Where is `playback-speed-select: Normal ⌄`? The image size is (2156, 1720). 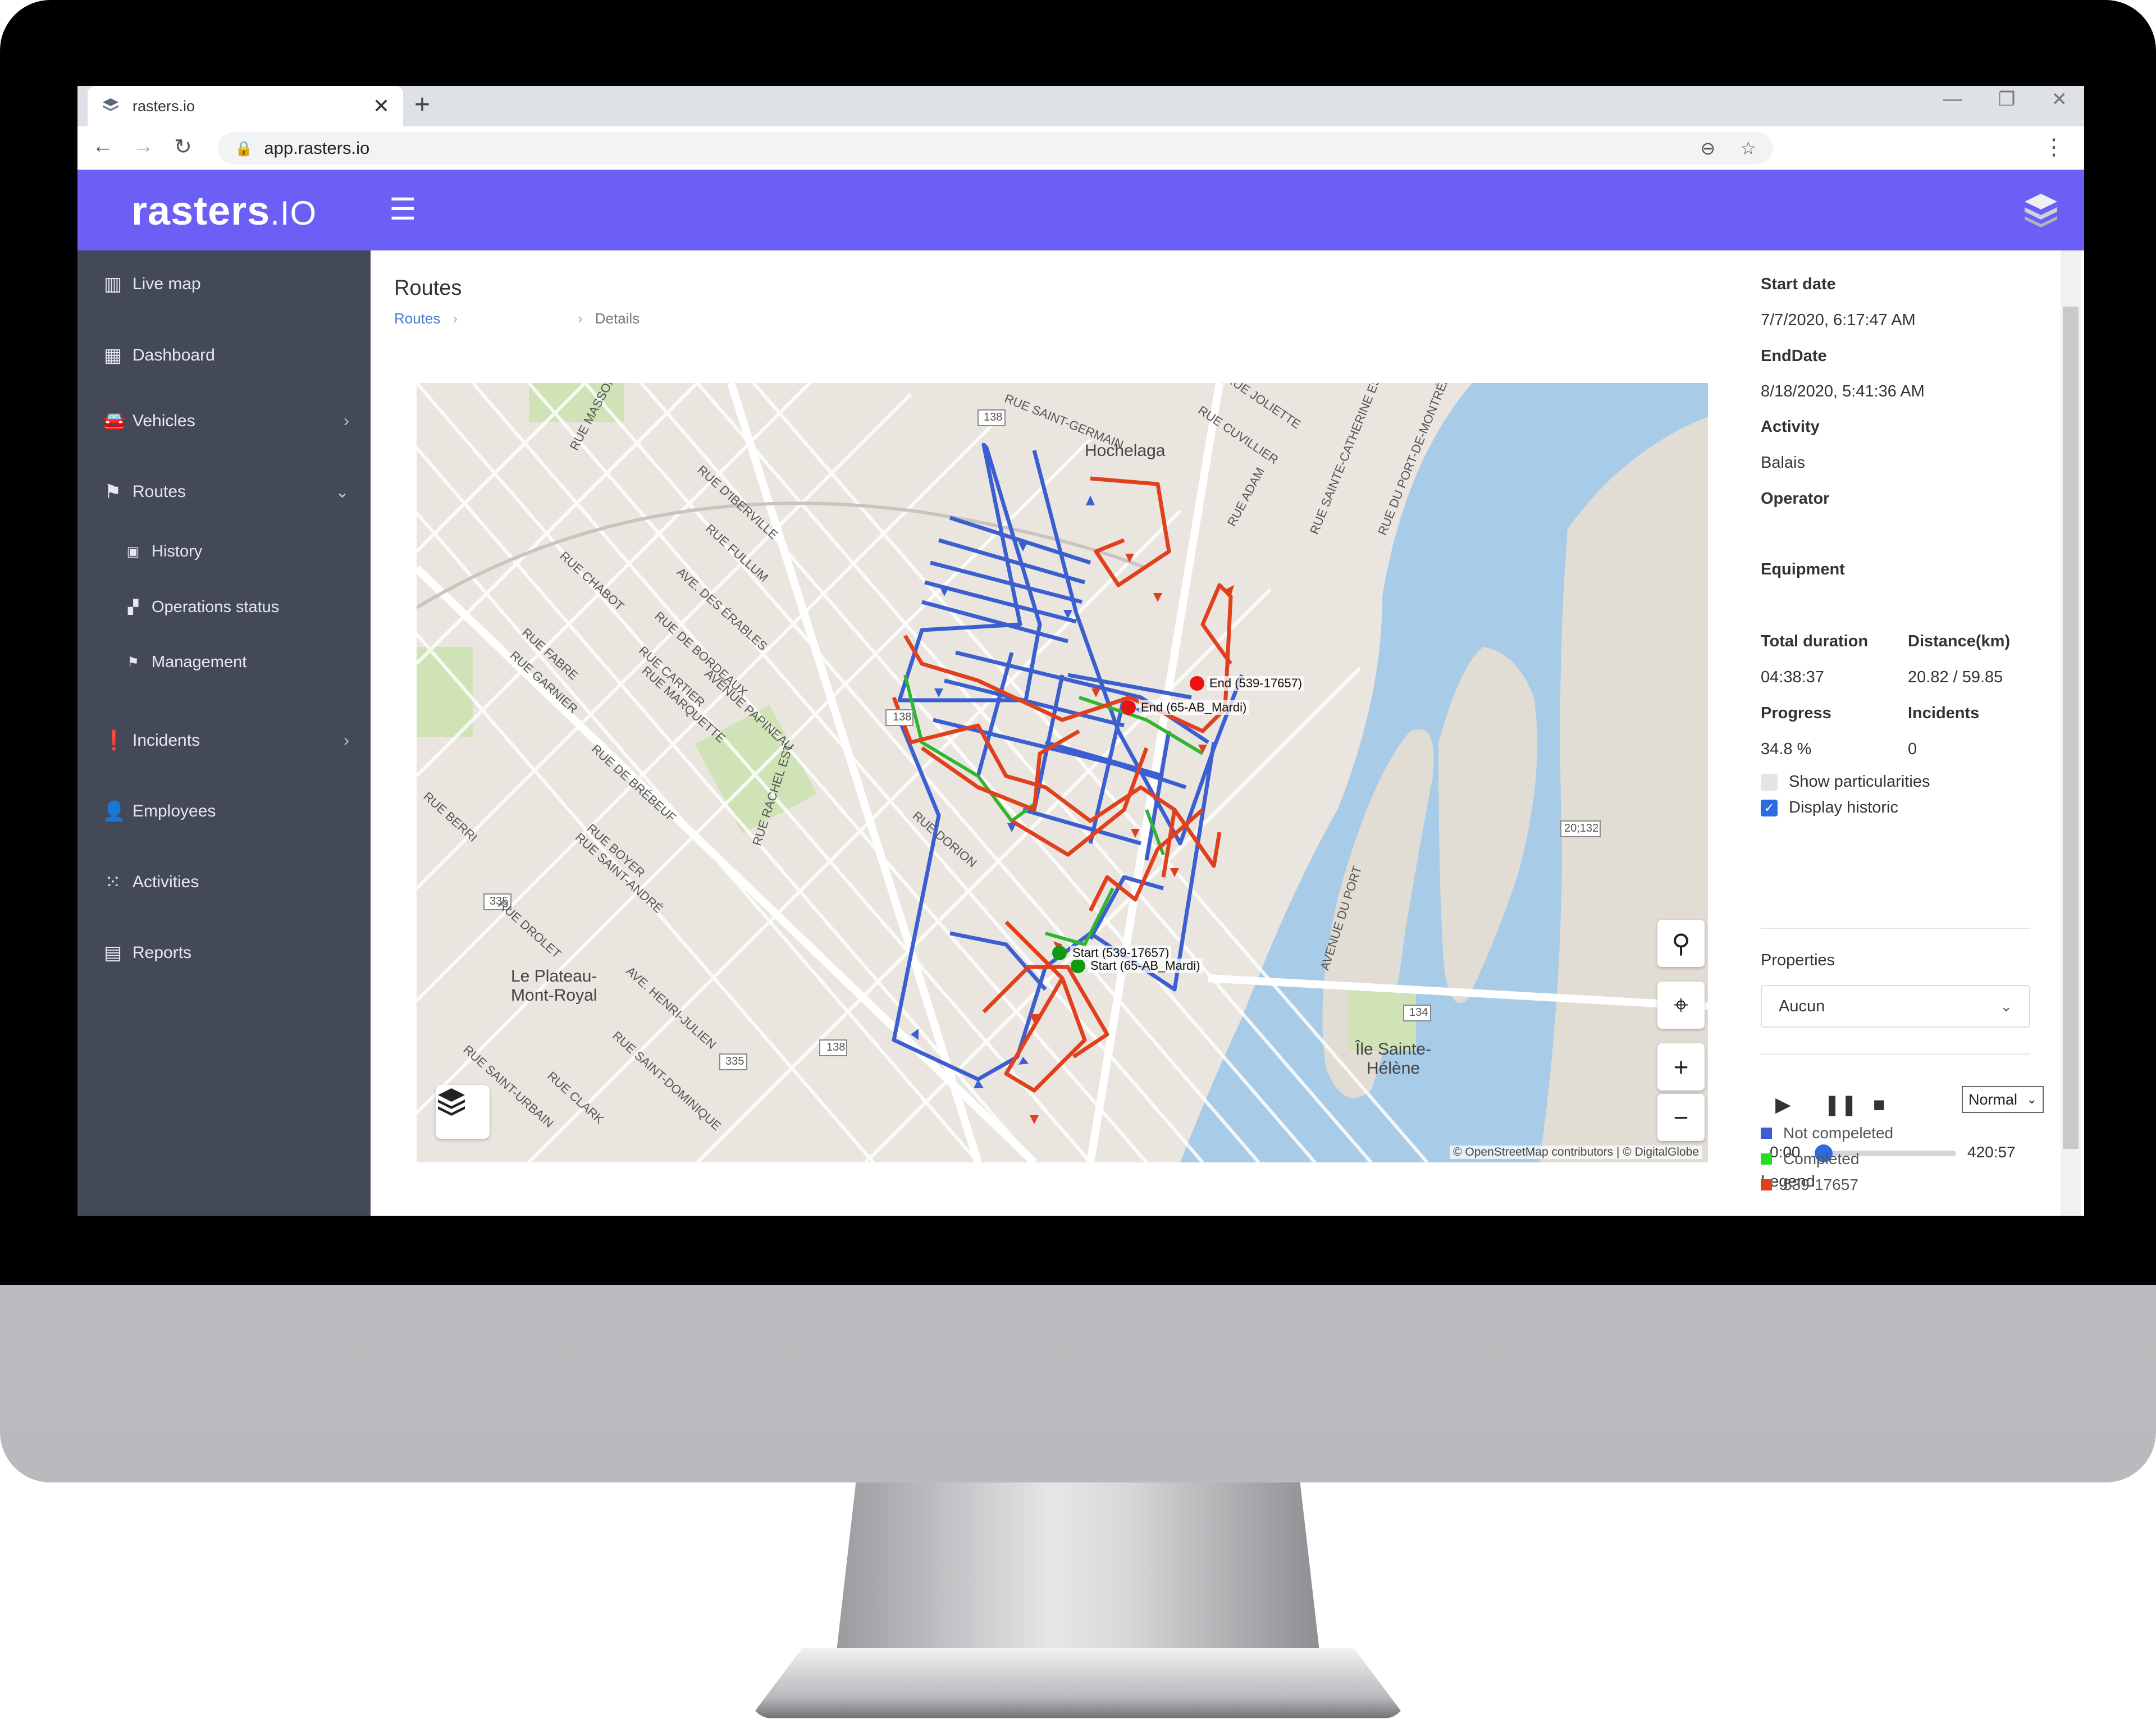
playback-speed-select: Normal ⌄ is located at coordinates (2003, 1099).